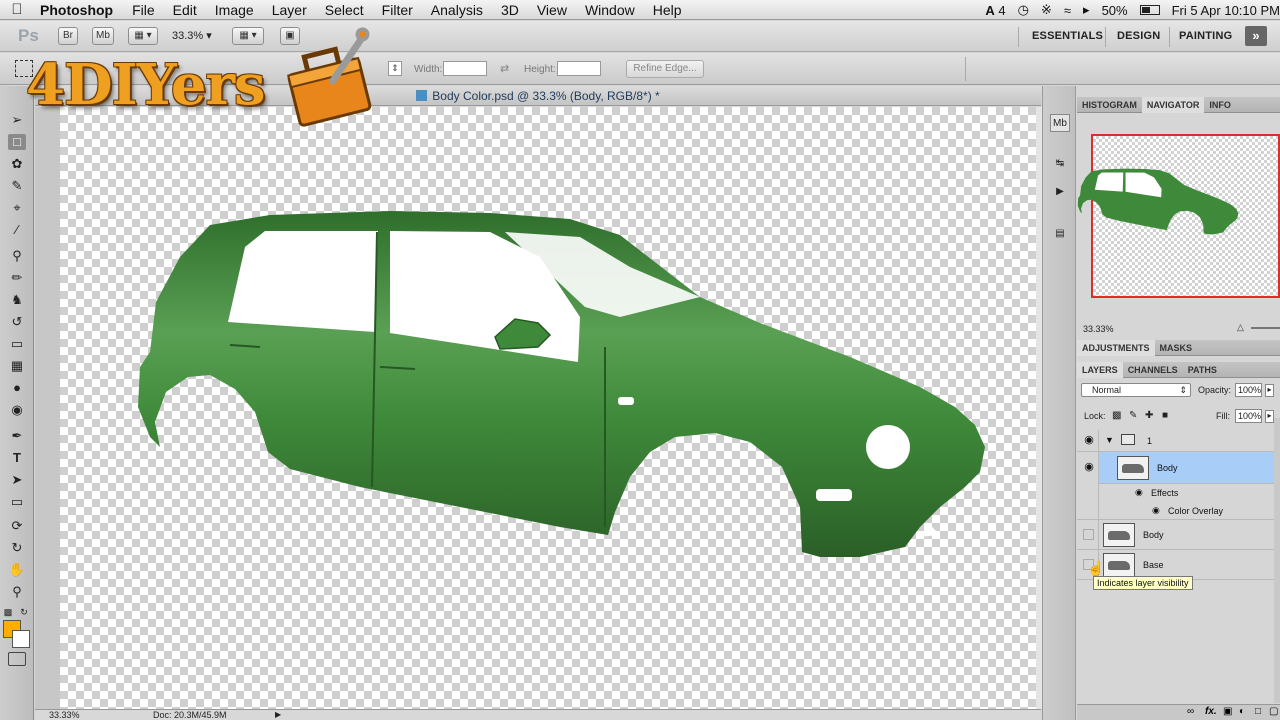 The width and height of the screenshot is (1280, 720). I want to click on tab-histogram: HISTOGRAM, so click(1109, 105).